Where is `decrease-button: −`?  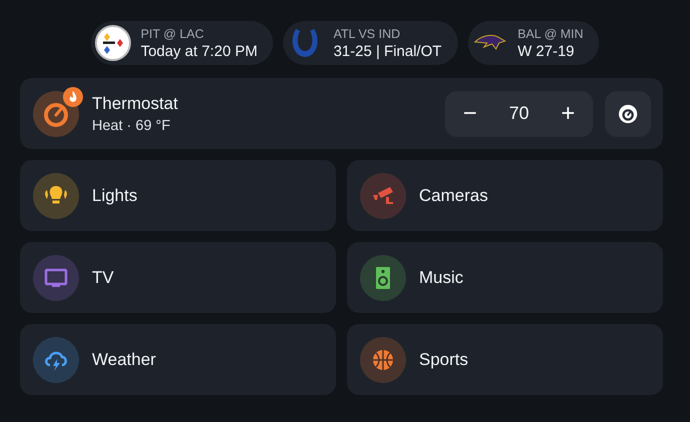 decrease-button: − is located at coordinates (470, 114).